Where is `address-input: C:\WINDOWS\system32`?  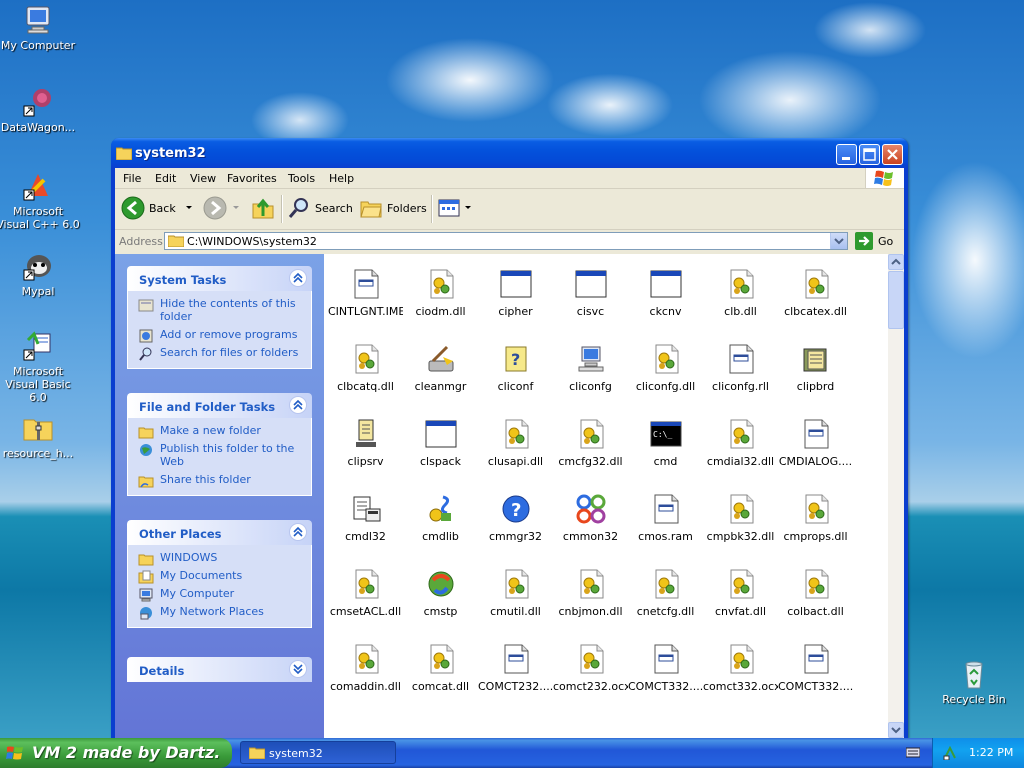
address-input: C:\WINDOWS\system32 is located at coordinates (506, 241).